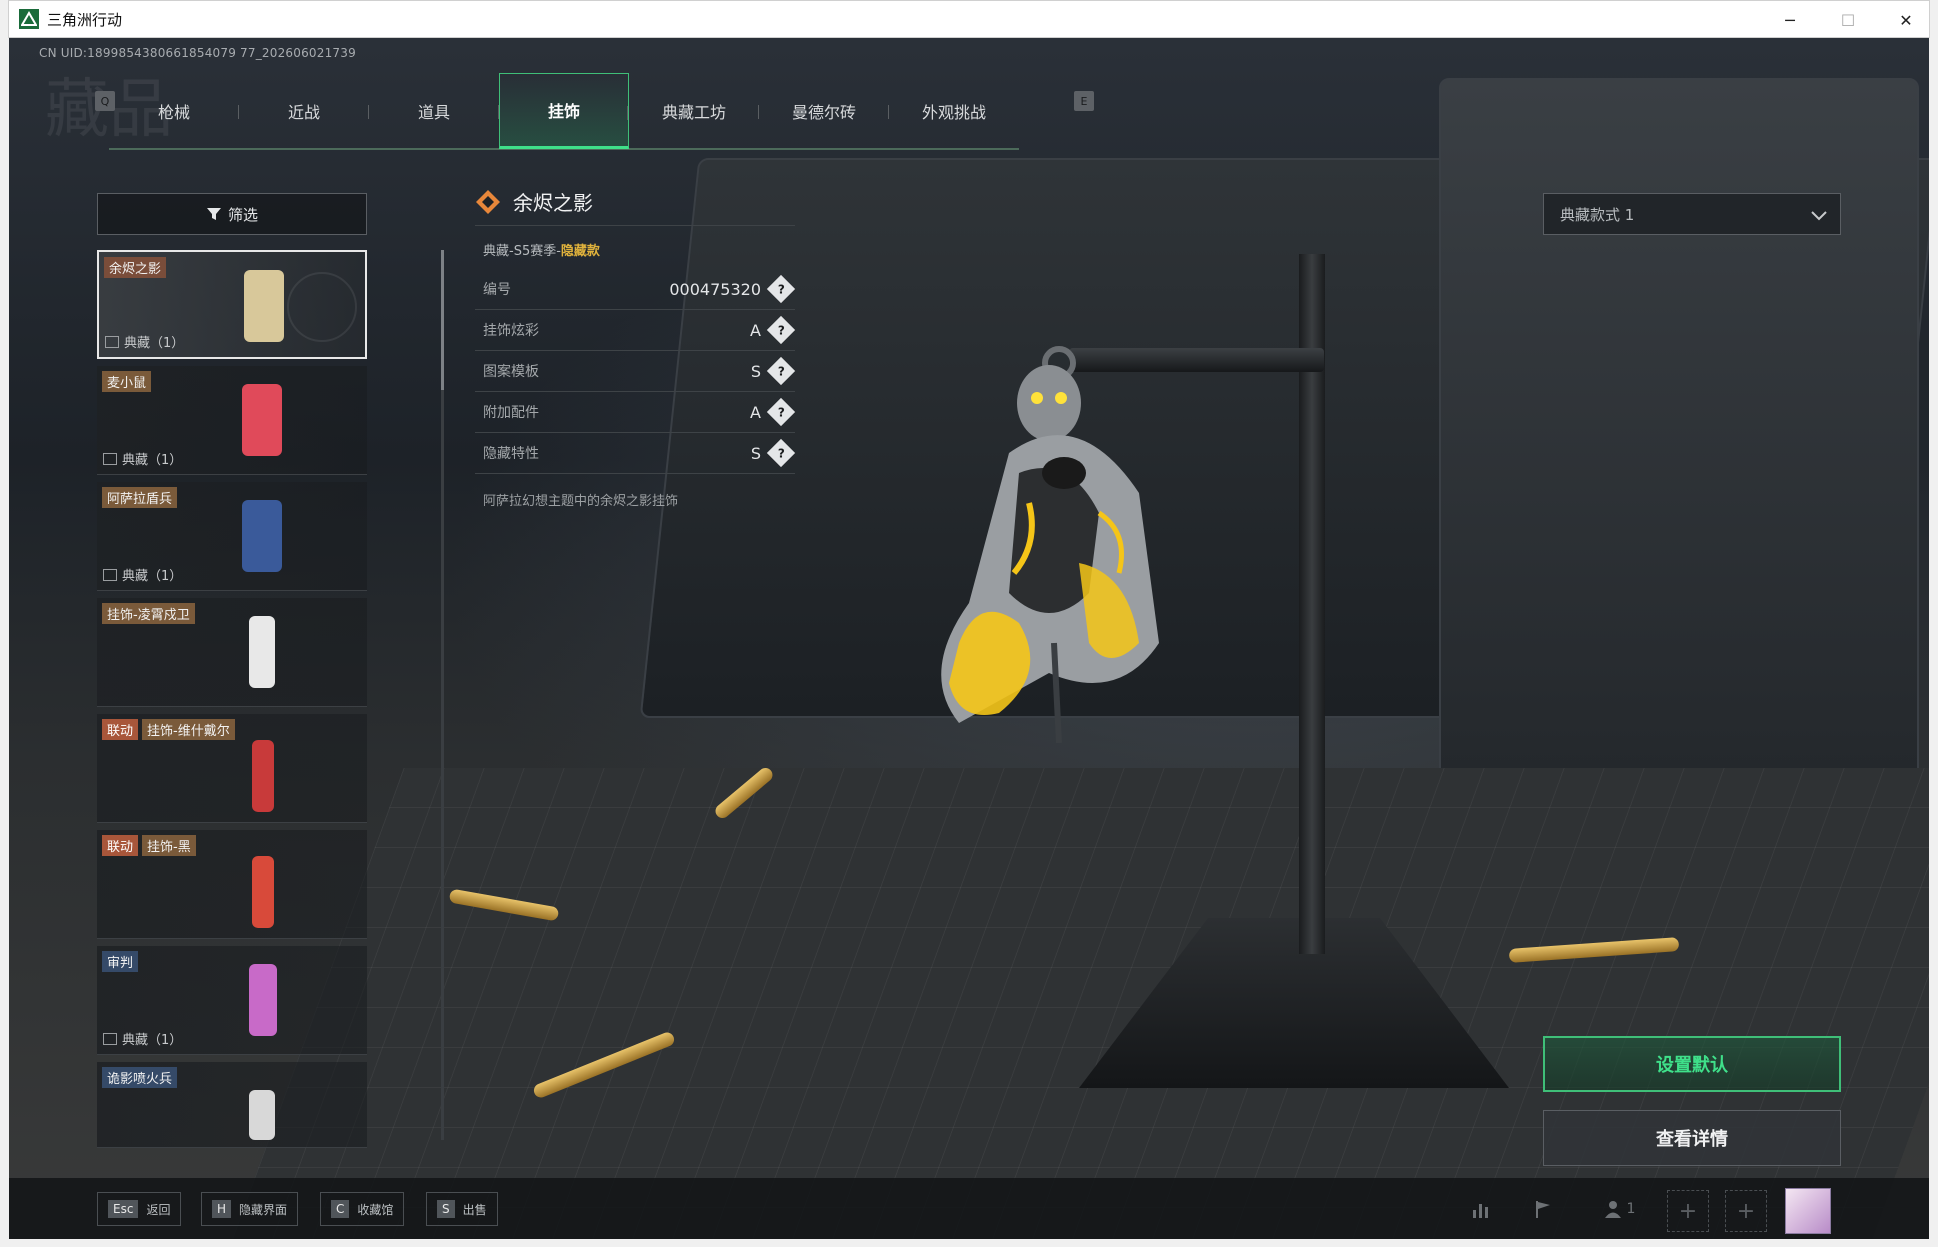 The image size is (1938, 1247). I want to click on attr-label: 图案模板, so click(511, 372).